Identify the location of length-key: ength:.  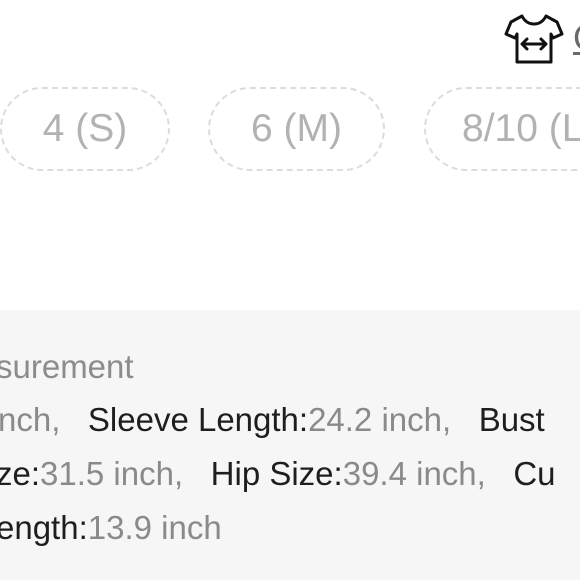
(44, 527).